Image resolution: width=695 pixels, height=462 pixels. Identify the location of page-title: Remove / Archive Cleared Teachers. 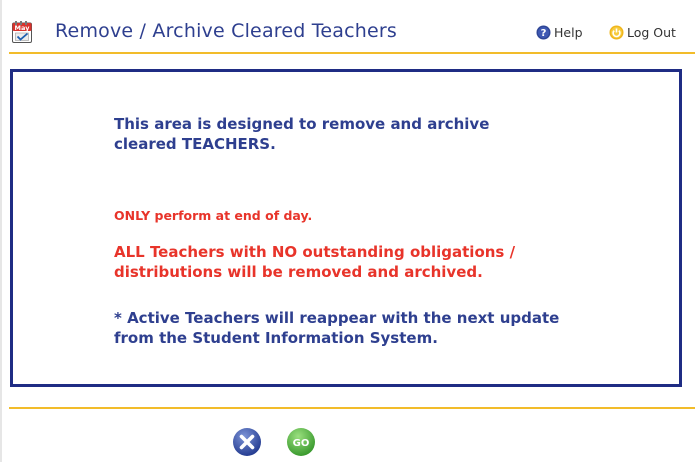
(226, 31).